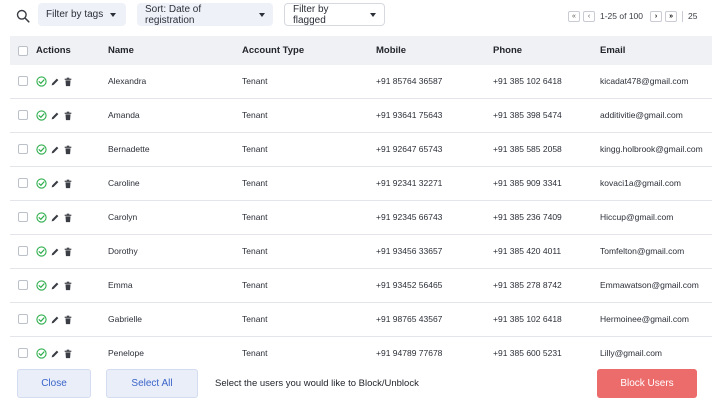  What do you see at coordinates (574, 16) in the screenshot?
I see `first-page-button: «` at bounding box center [574, 16].